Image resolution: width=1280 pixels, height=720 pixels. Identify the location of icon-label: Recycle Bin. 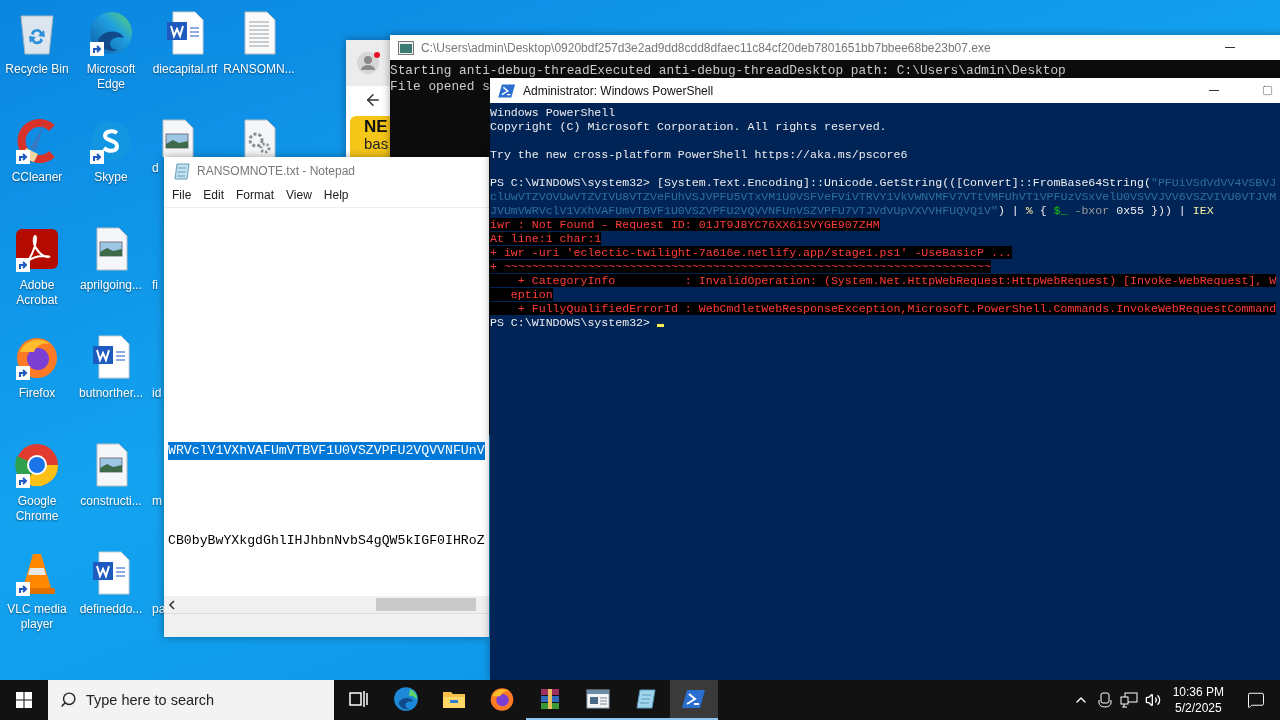
(37, 69).